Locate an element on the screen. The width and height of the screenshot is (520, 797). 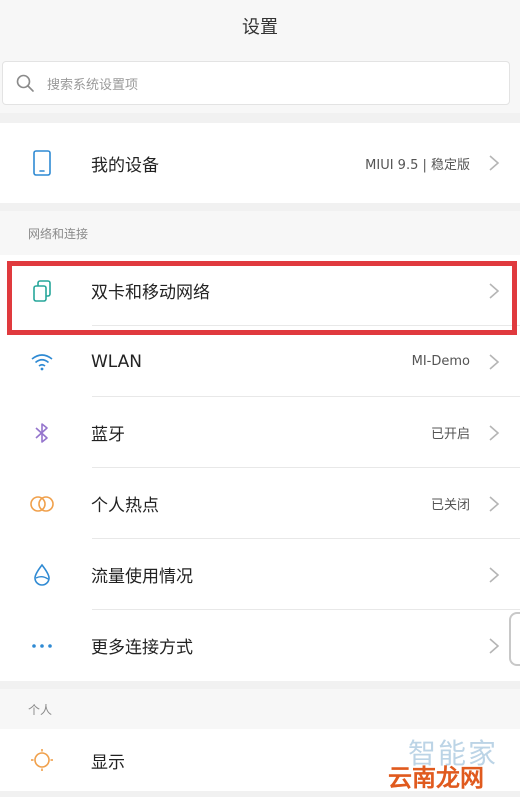
hotspot-label: 个人热点 is located at coordinates (125, 506).